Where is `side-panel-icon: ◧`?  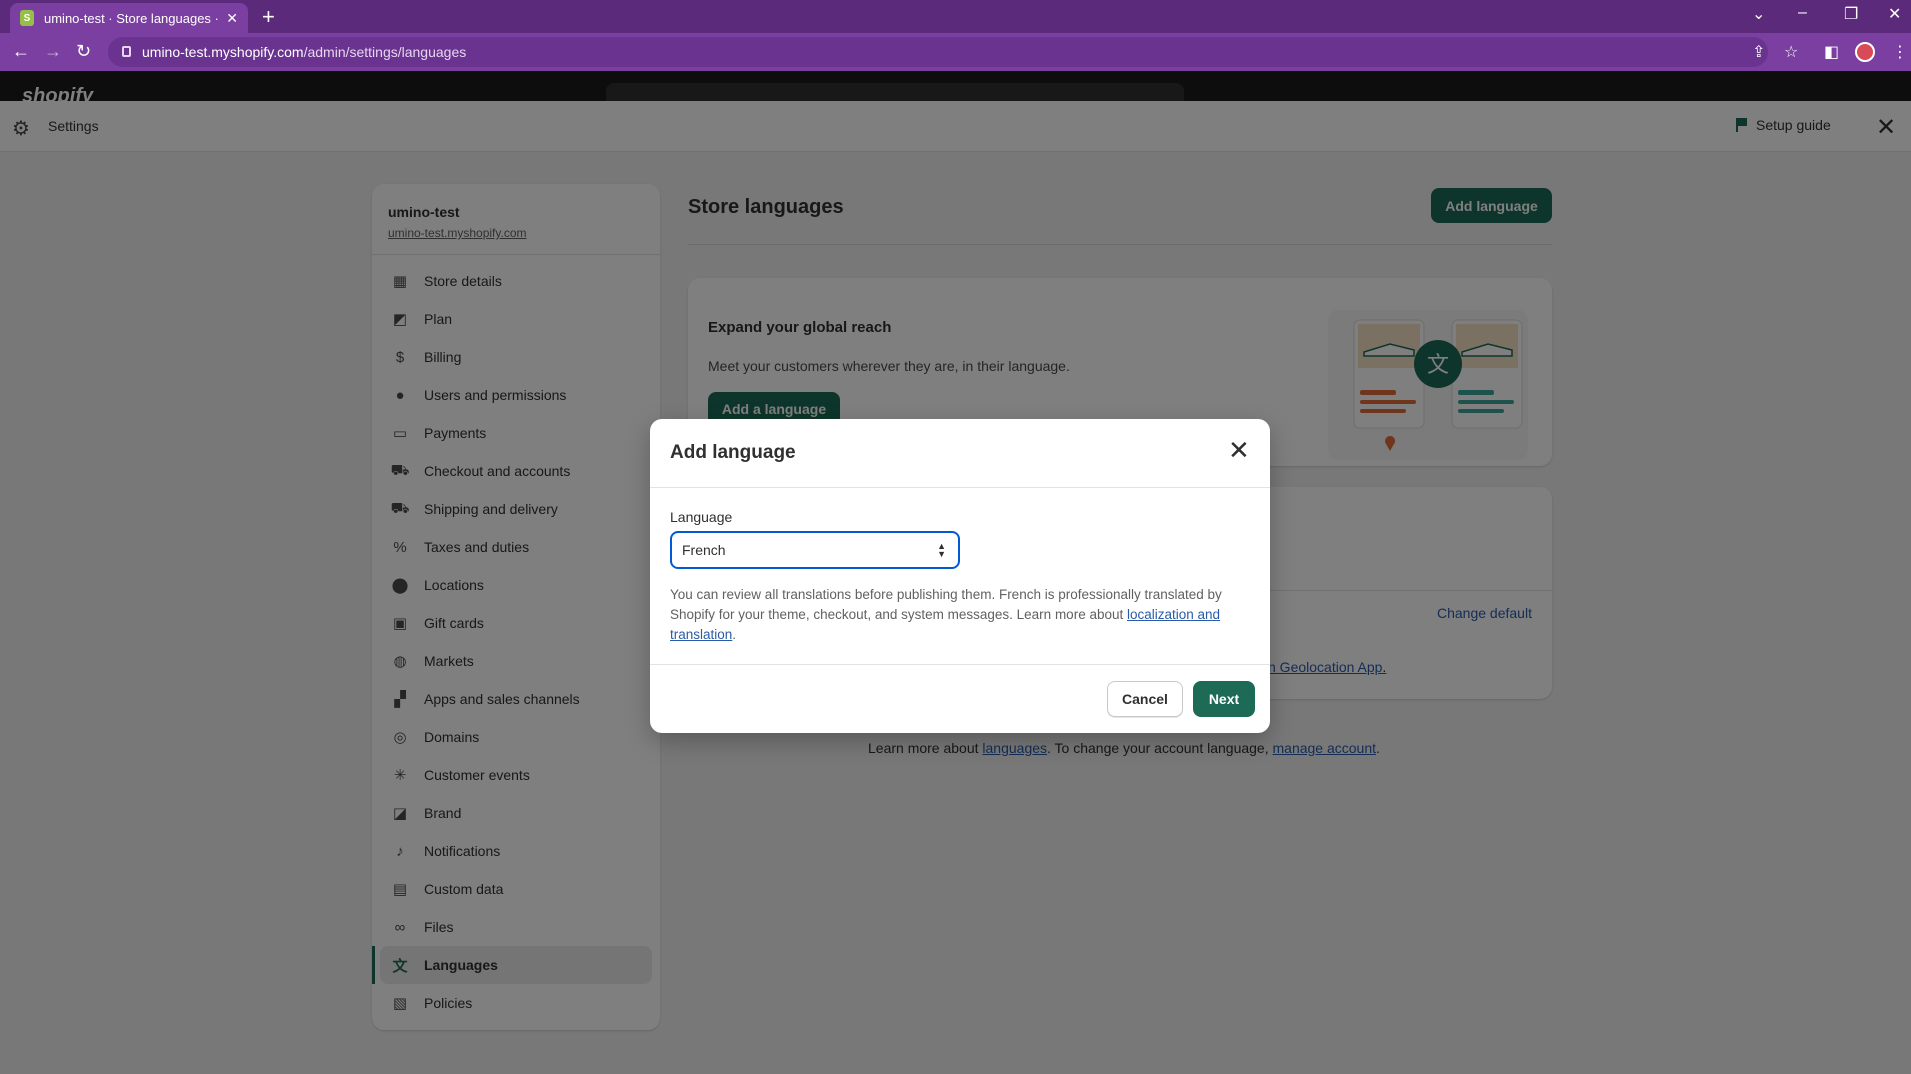
side-panel-icon: ◧ is located at coordinates (1831, 52).